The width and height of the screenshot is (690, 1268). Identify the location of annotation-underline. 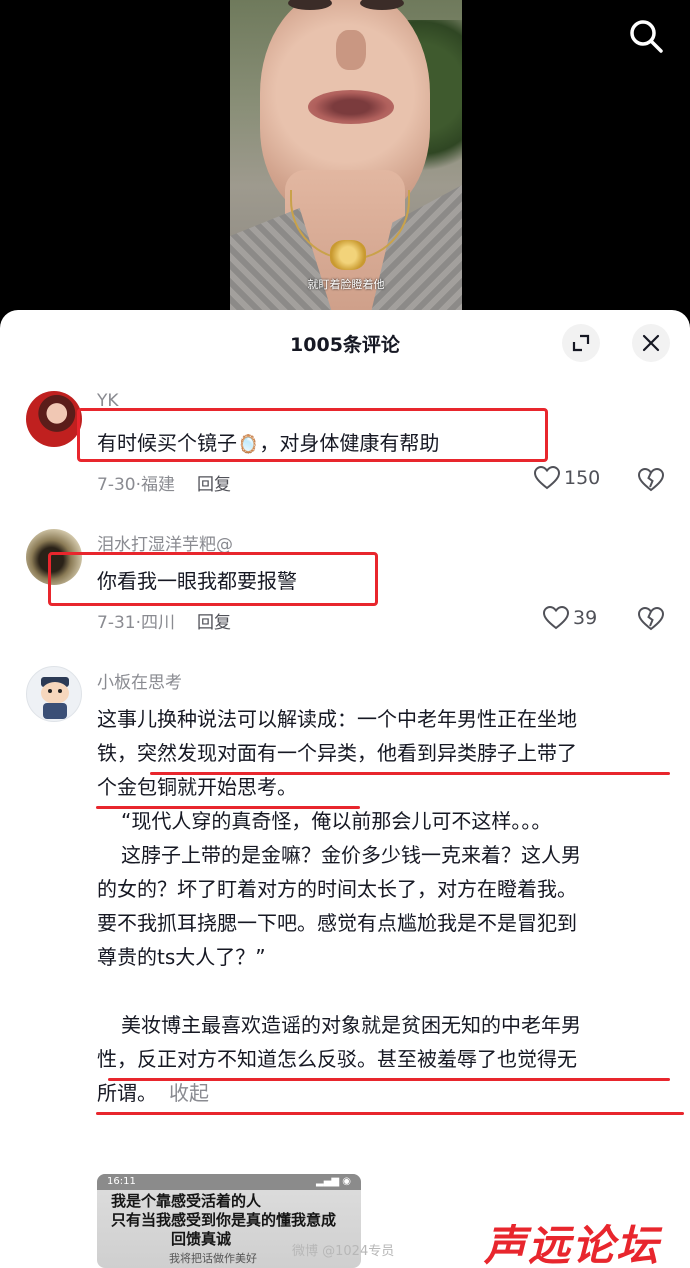
(390, 1113).